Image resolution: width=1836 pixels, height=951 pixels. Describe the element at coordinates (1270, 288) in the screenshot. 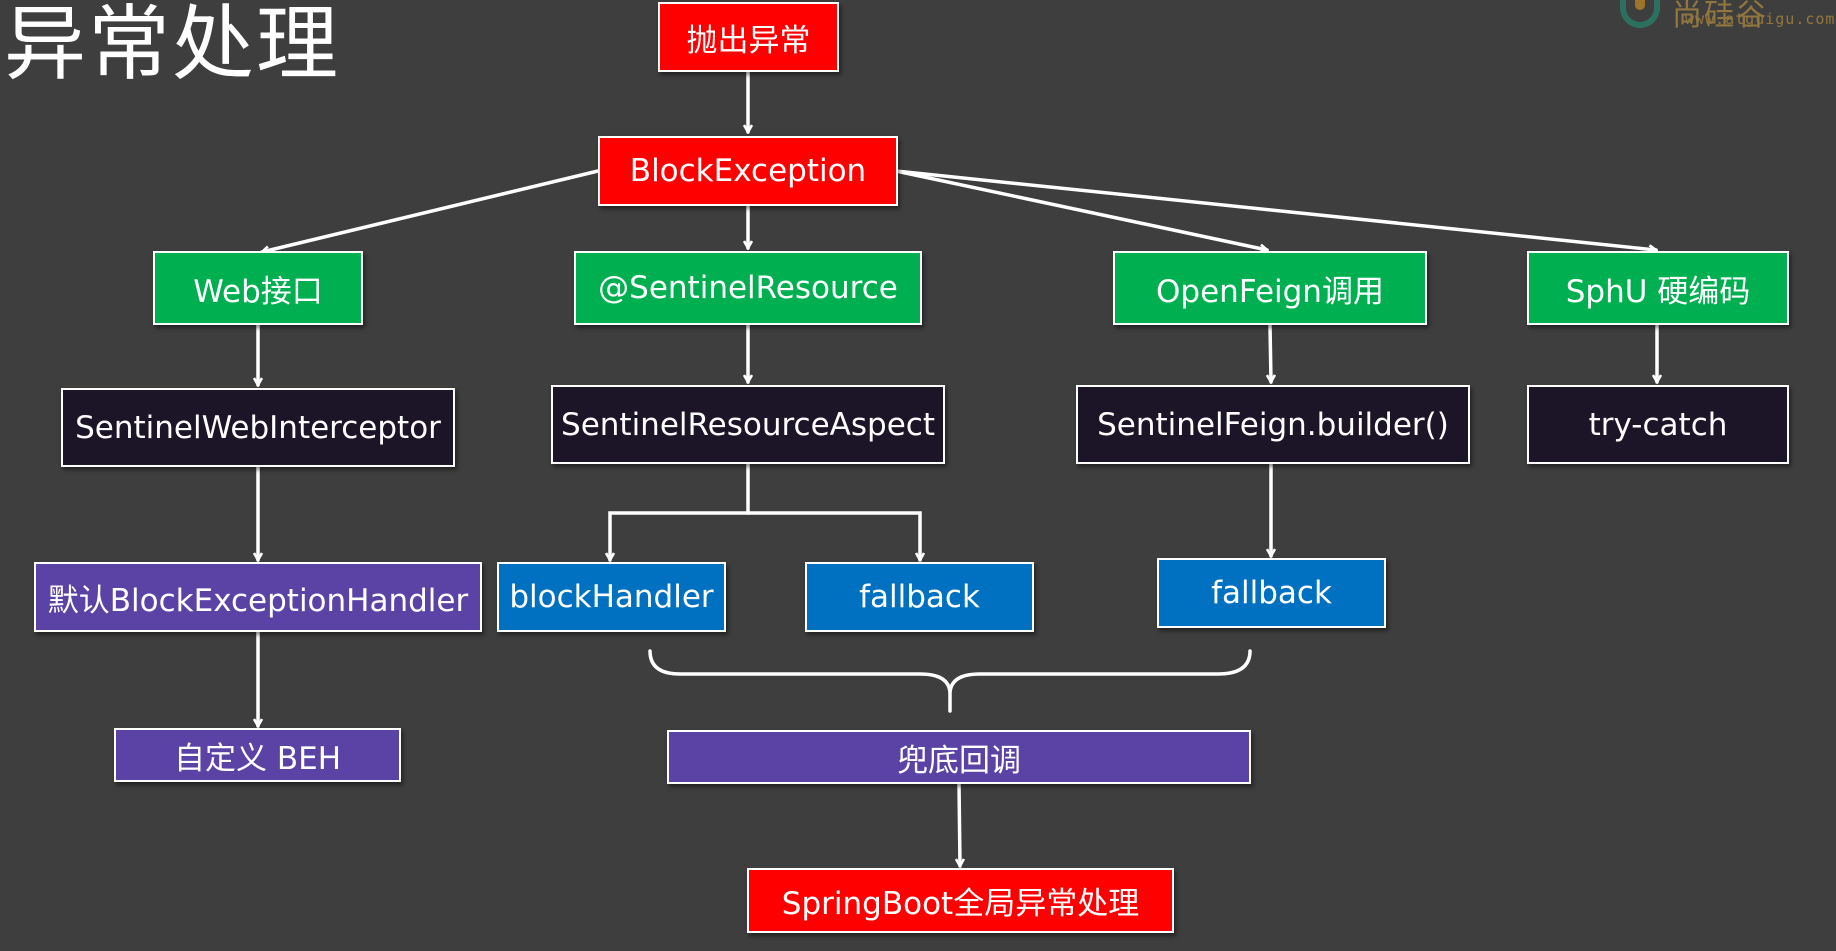

I see `node-openfeign: OpenFeign调用` at that location.